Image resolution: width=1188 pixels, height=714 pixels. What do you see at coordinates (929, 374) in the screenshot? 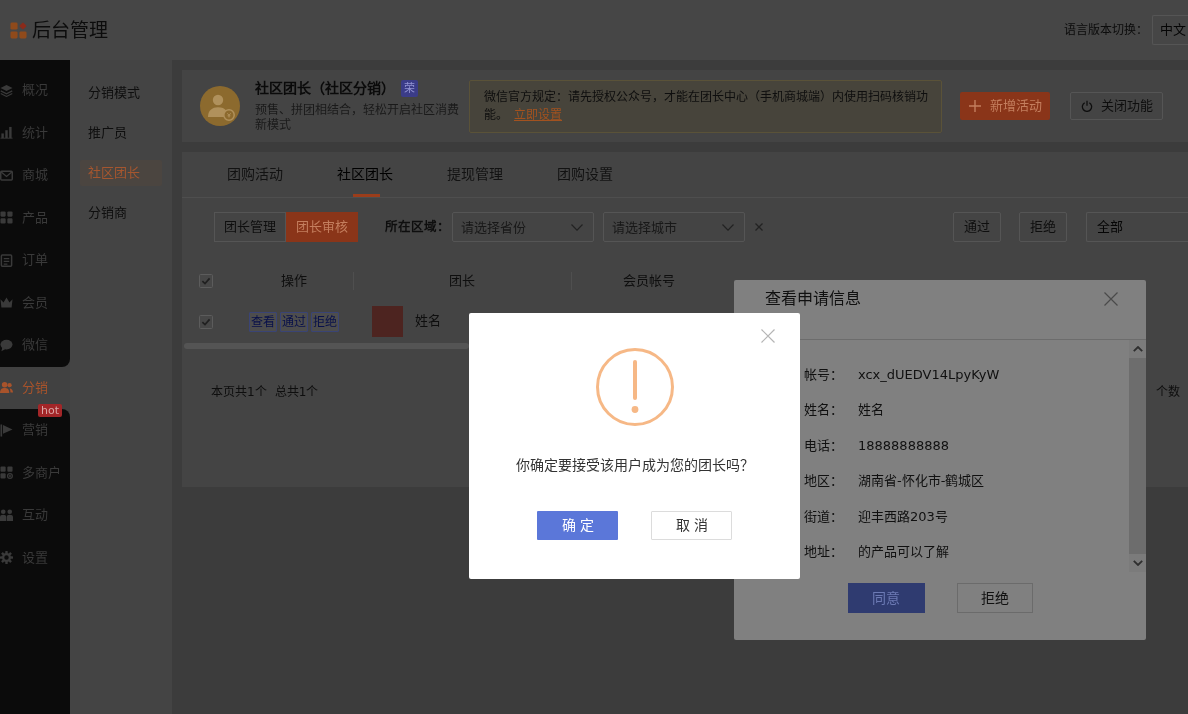
I see `field-value: xcx_dUEDV14LpyKyW` at bounding box center [929, 374].